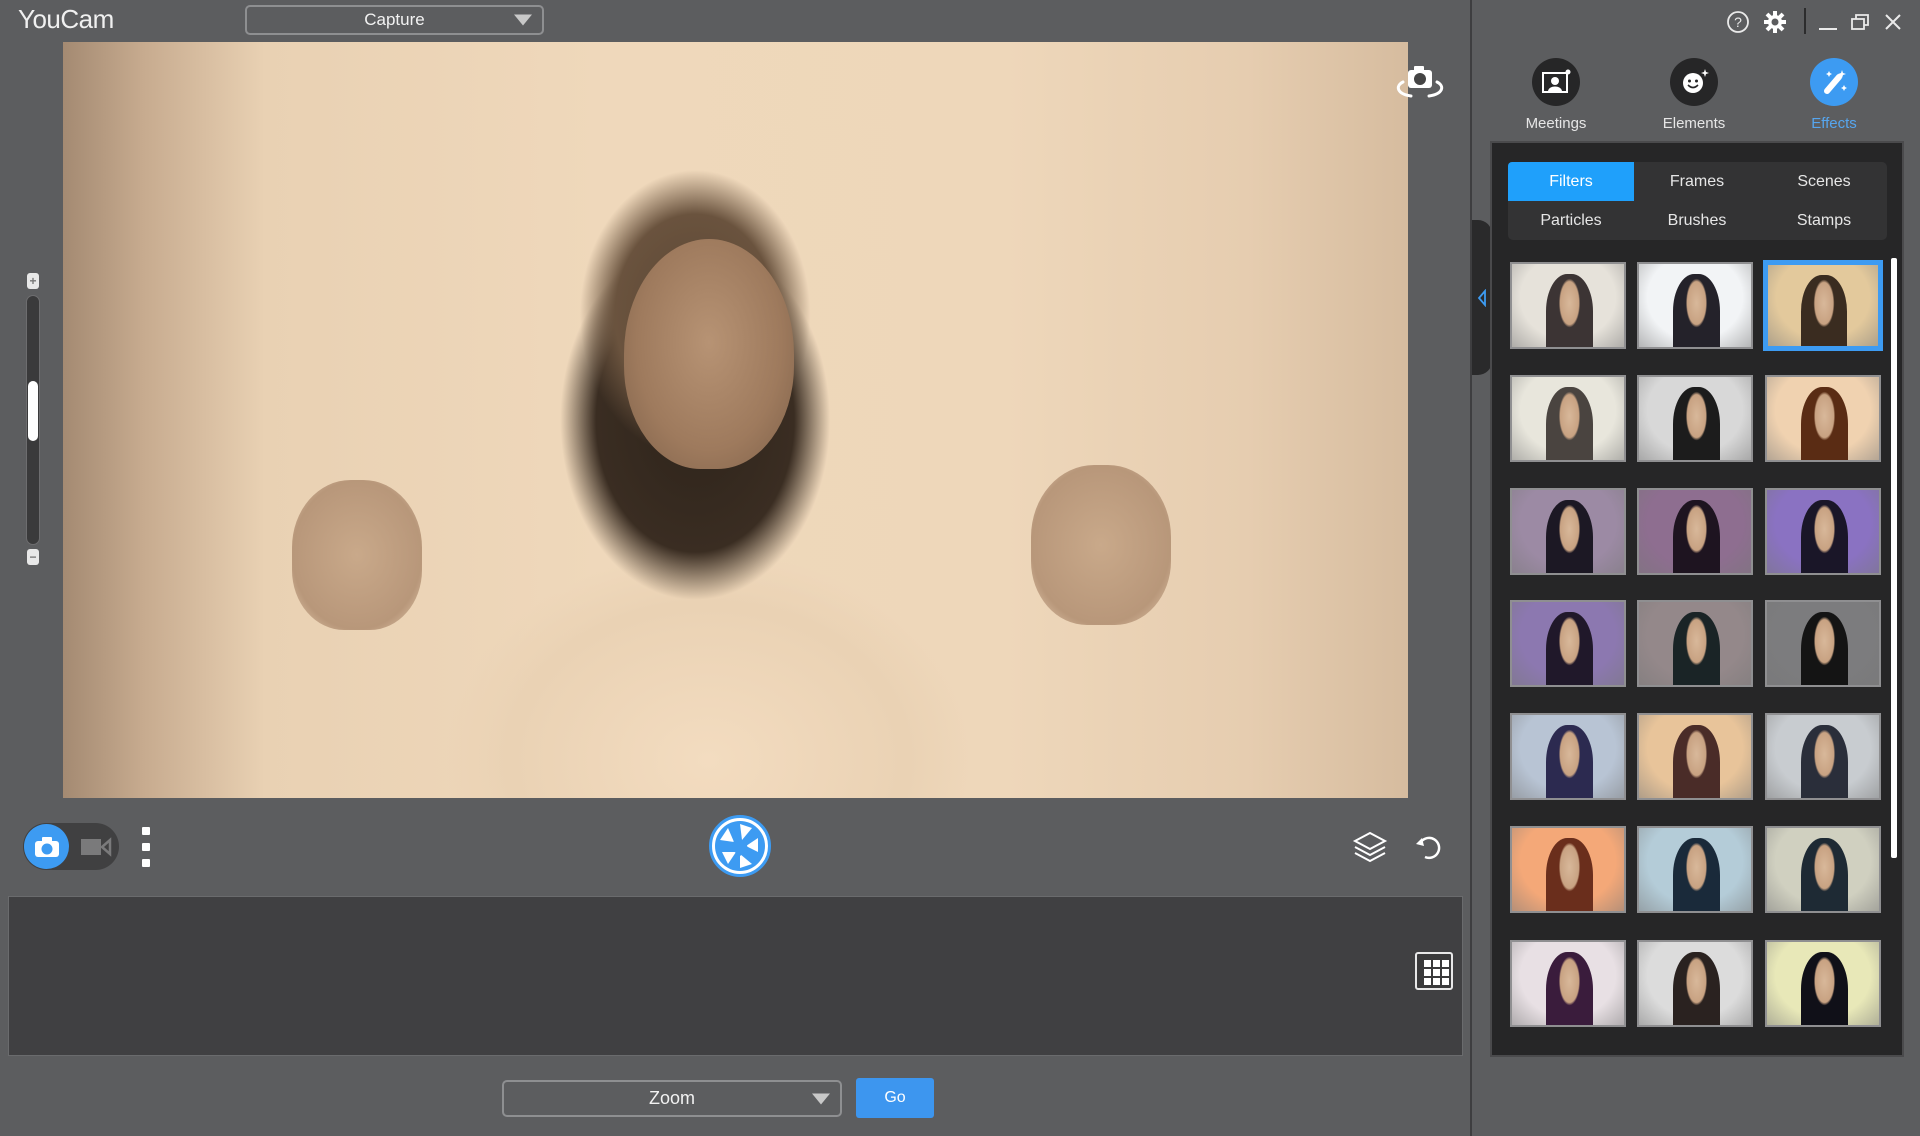 This screenshot has width=1920, height=1136. Describe the element at coordinates (1834, 123) in the screenshot. I see `module-label: Effects` at that location.